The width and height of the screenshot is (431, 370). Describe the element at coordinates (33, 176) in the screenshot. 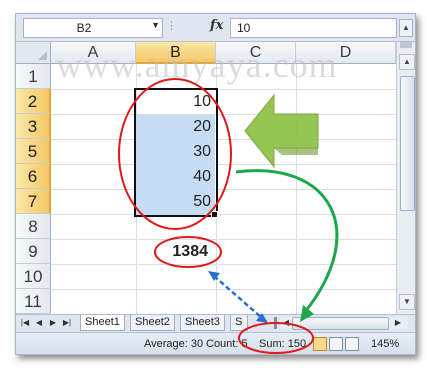

I see `row-header-6: 6` at that location.